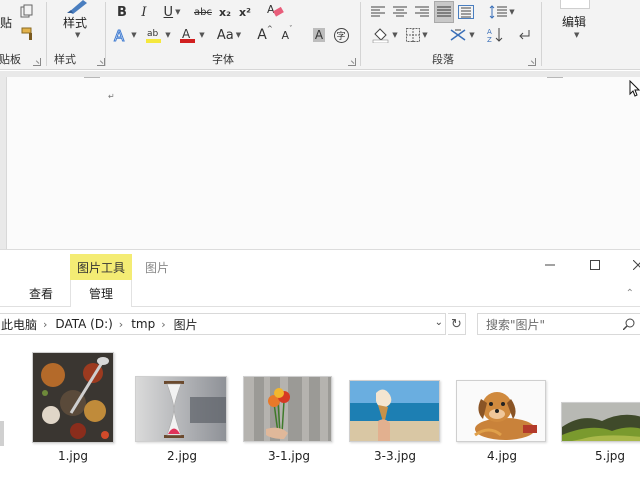  Describe the element at coordinates (225, 12) in the screenshot. I see `subscript-button: x₂` at that location.